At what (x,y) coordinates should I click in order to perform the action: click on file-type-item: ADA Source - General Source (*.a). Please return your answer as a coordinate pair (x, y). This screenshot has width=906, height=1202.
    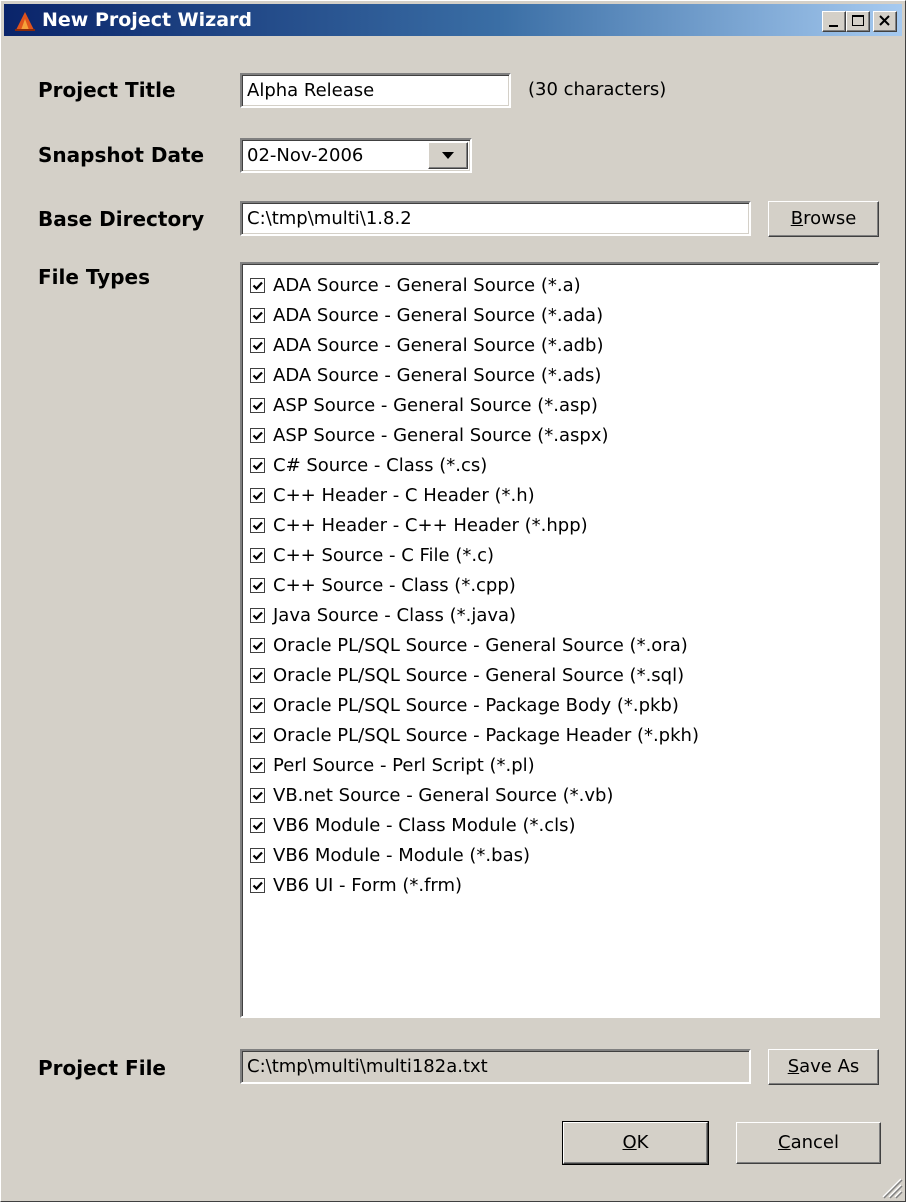
    Looking at the image, I should click on (415, 285).